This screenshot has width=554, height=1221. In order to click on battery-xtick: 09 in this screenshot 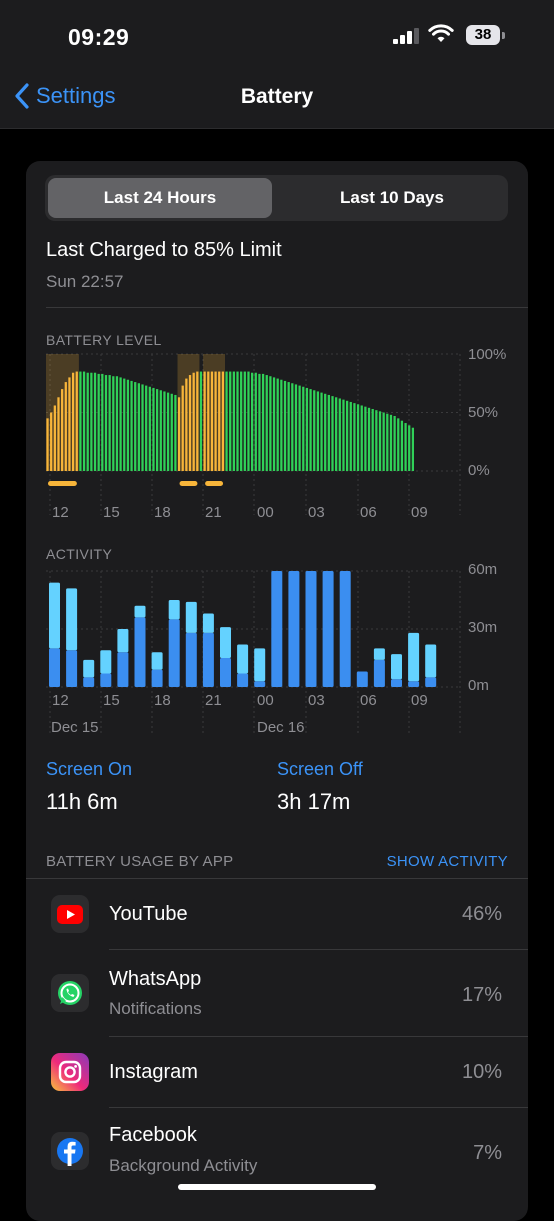, I will do `click(419, 512)`.